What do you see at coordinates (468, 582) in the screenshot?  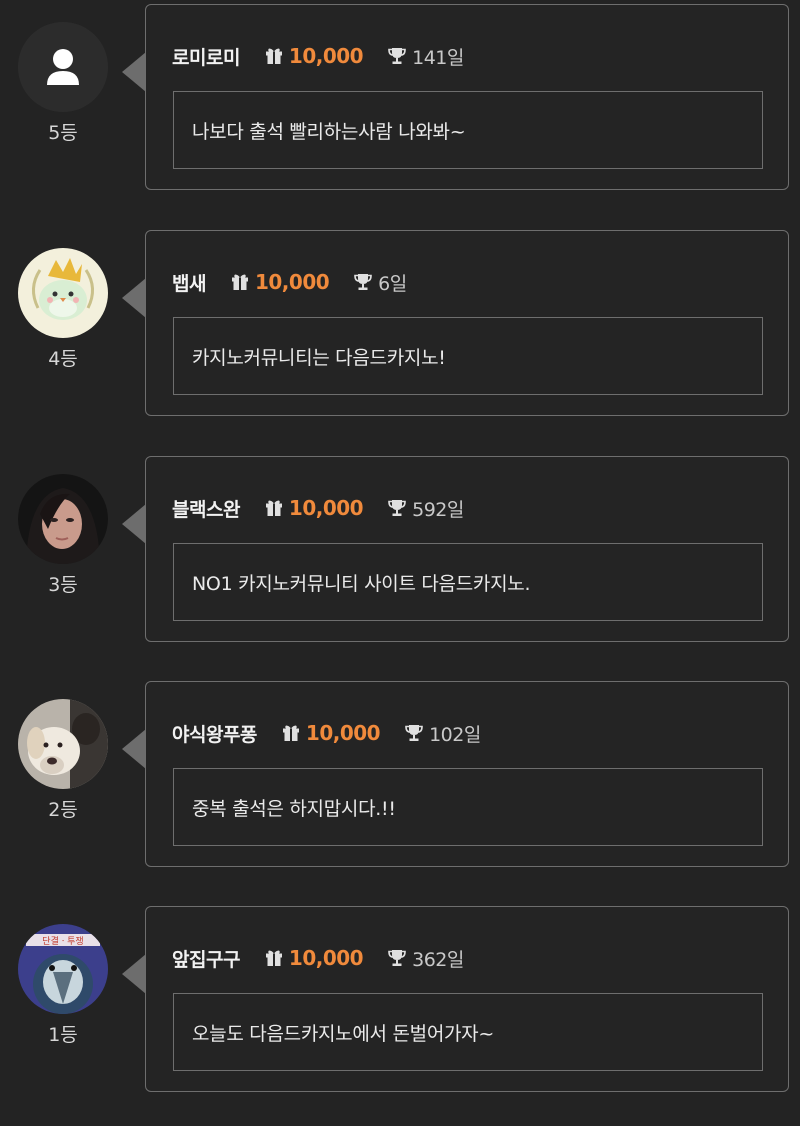 I see `comment-message: NO1 카지노커뮤니티 사이트 다음드카지노.` at bounding box center [468, 582].